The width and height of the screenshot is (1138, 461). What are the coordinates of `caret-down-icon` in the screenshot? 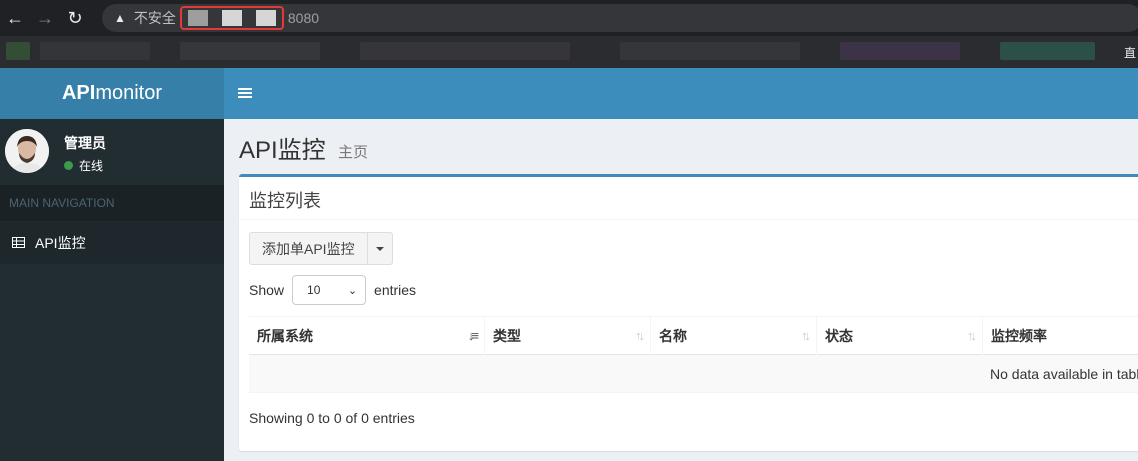 It's located at (379, 248).